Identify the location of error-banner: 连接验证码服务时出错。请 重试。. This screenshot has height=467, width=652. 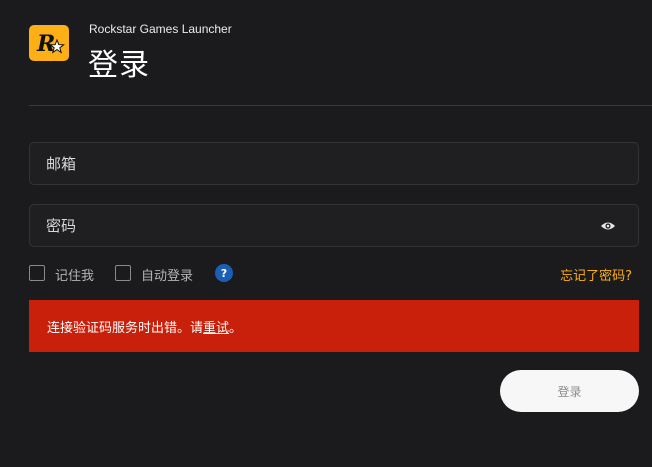
(334, 326).